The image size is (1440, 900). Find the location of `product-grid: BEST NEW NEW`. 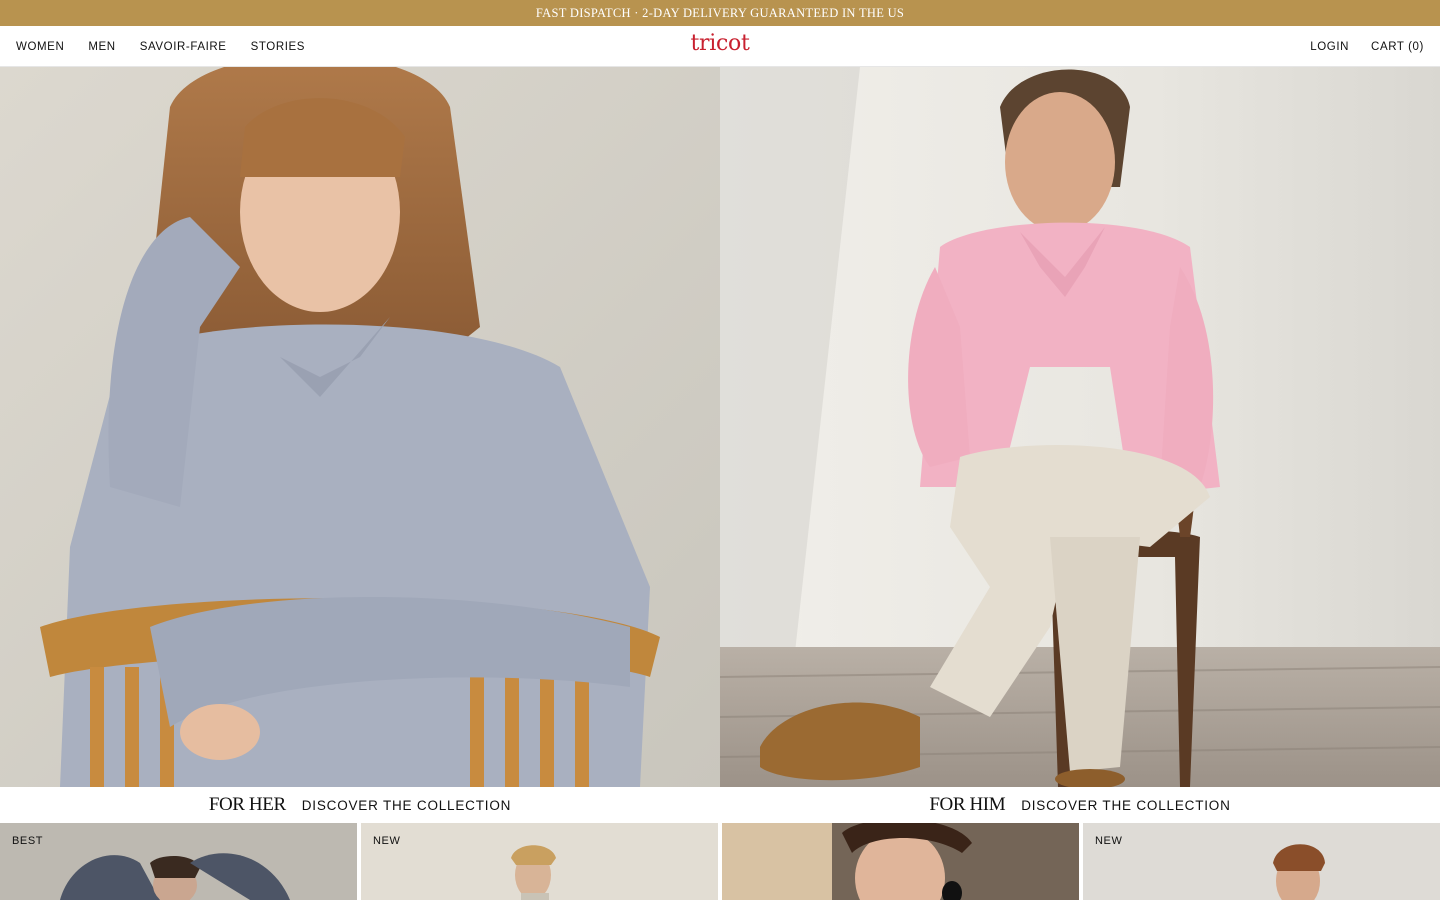

product-grid: BEST NEW NEW is located at coordinates (720, 861).